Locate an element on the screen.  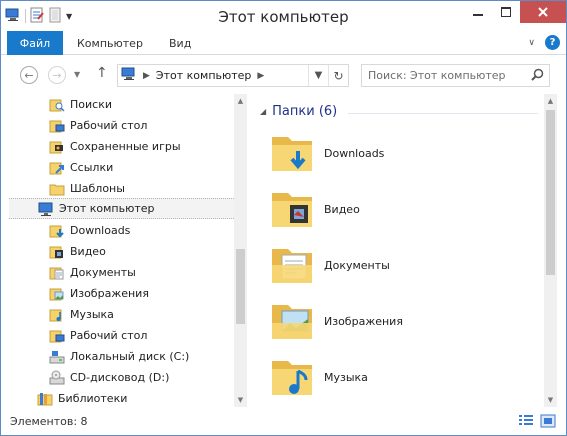
nav-item: Изображения is located at coordinates (99, 293).